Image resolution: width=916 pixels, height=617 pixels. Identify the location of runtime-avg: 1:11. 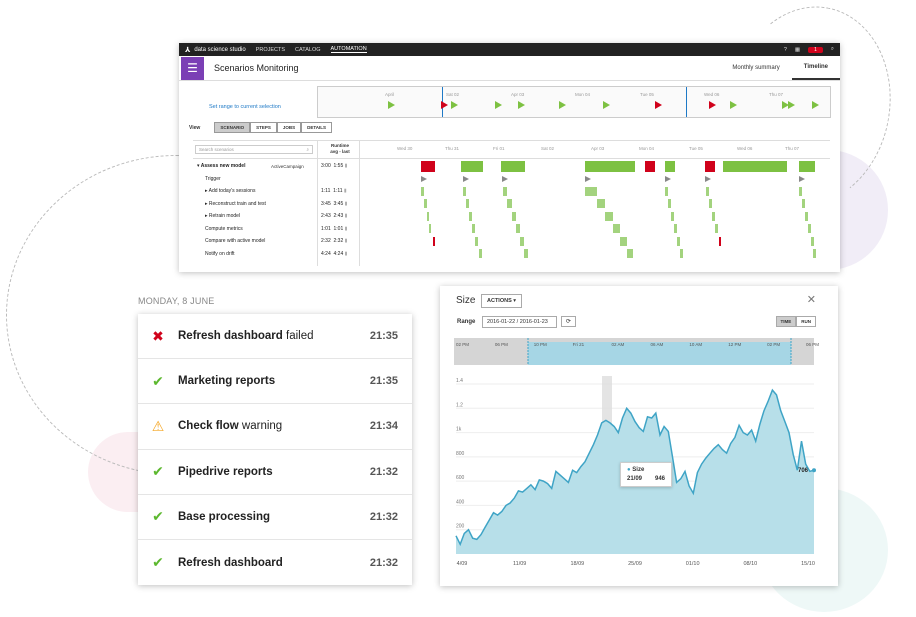
(326, 191).